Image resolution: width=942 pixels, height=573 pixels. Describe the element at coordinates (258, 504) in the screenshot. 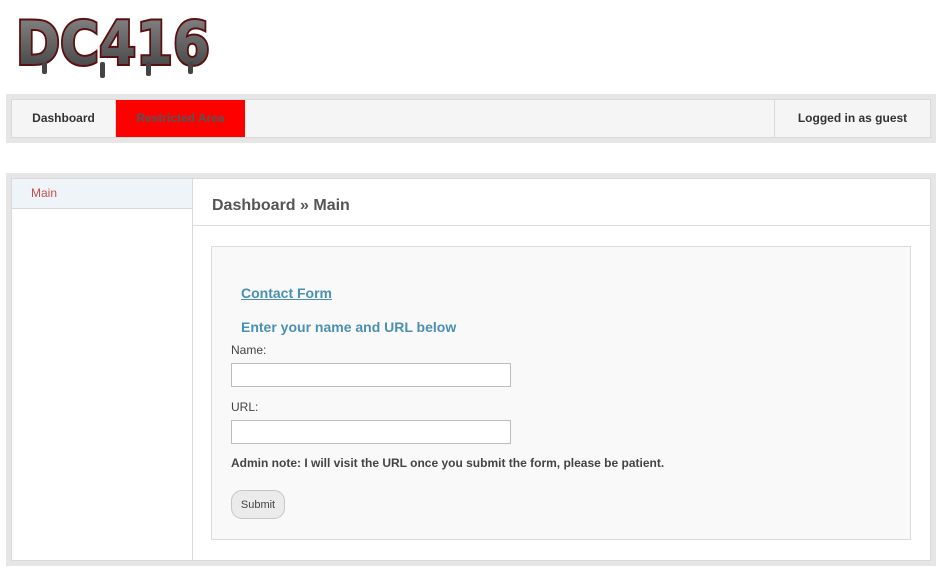

I see `submit-button: Submit` at that location.